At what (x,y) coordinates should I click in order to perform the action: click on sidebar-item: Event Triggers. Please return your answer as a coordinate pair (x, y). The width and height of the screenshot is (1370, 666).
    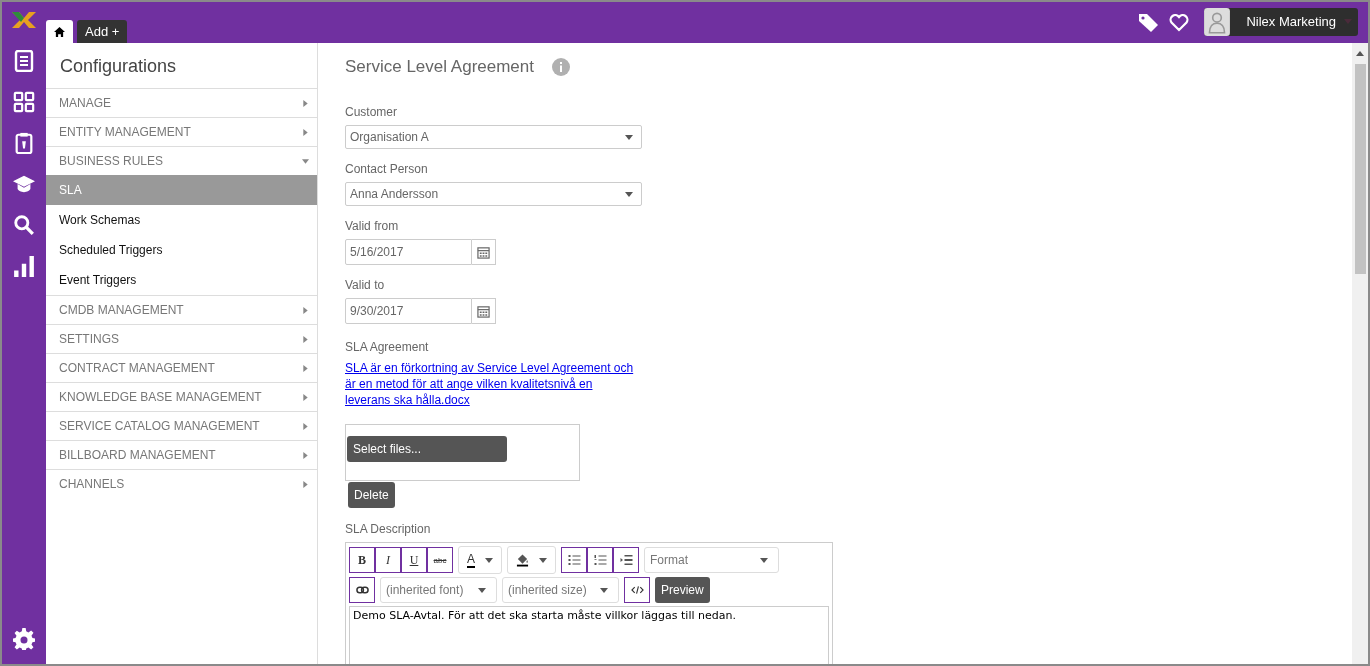
    Looking at the image, I should click on (181, 280).